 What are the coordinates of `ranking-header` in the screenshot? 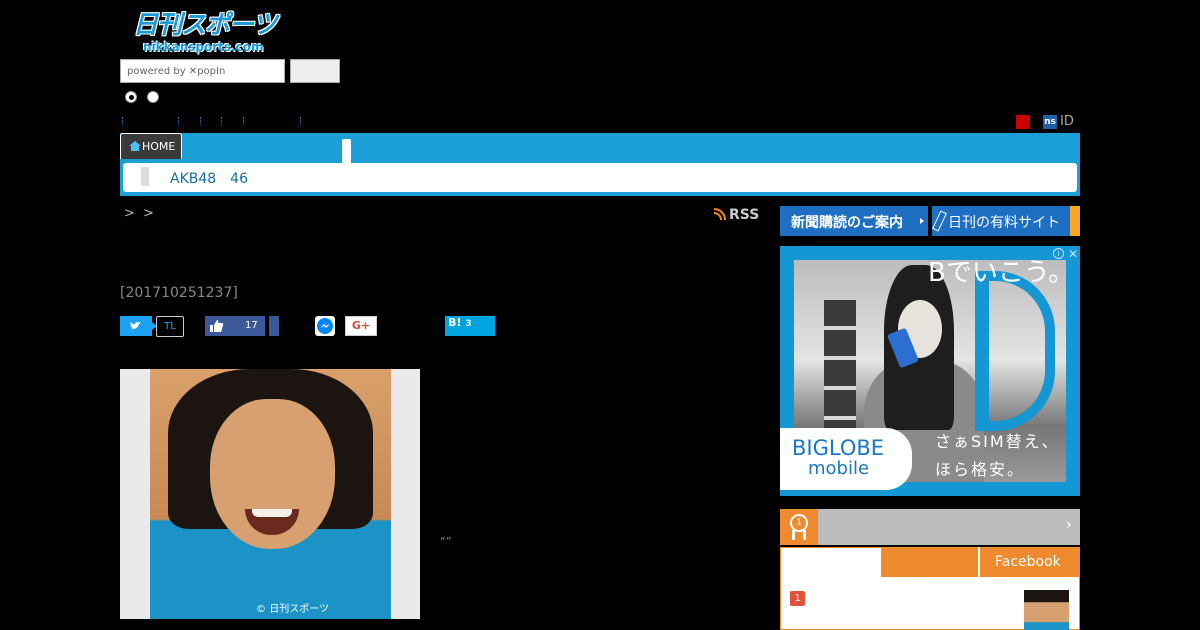 It's located at (930, 527).